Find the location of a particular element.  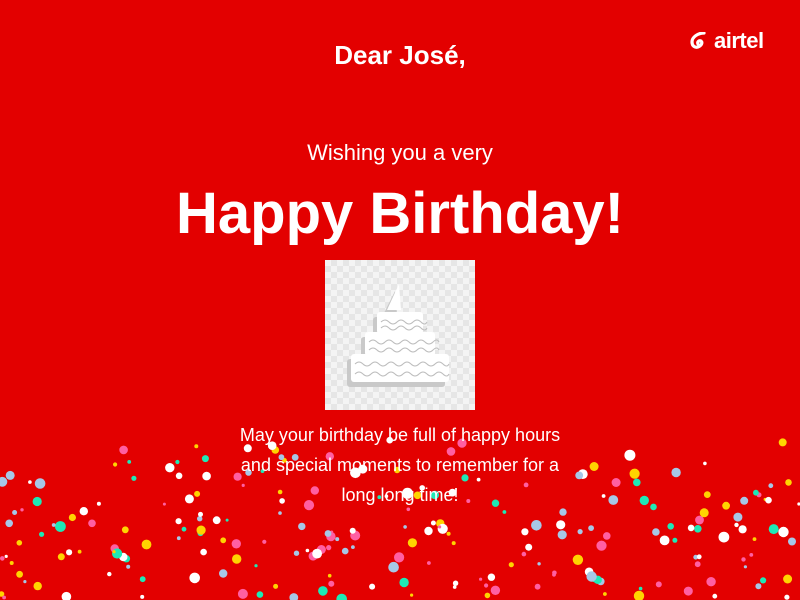

message-line: long long time! is located at coordinates (400, 495).